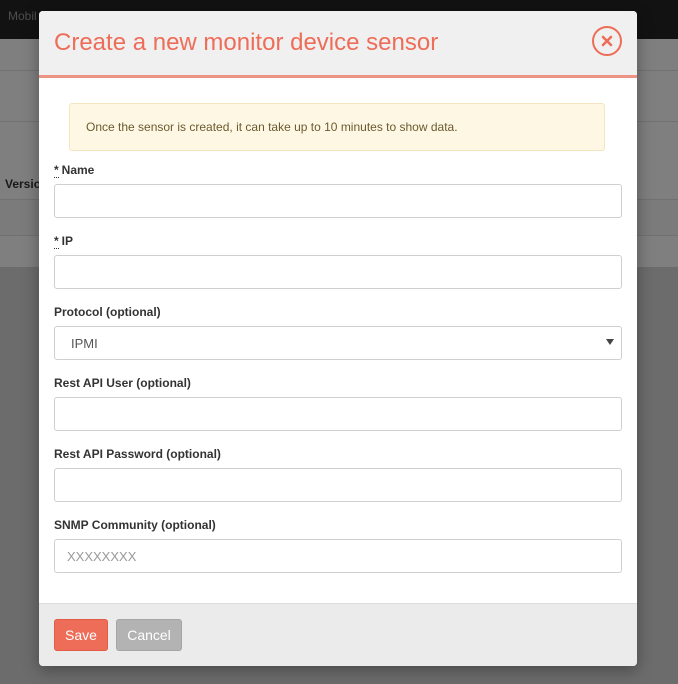  Describe the element at coordinates (338, 272) in the screenshot. I see `ip-input` at that location.